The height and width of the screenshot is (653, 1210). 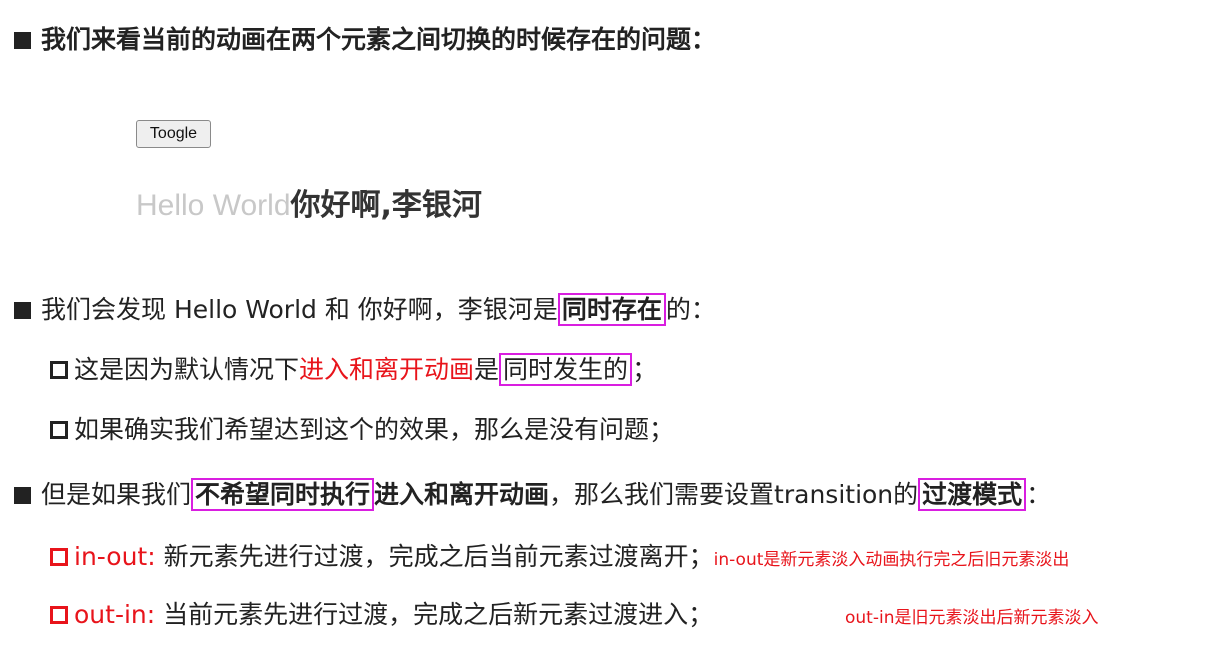 What do you see at coordinates (438, 614) in the screenshot?
I see `mode2-desc: 当前元素先进行过渡，完成之后新元素过渡进入；` at bounding box center [438, 614].